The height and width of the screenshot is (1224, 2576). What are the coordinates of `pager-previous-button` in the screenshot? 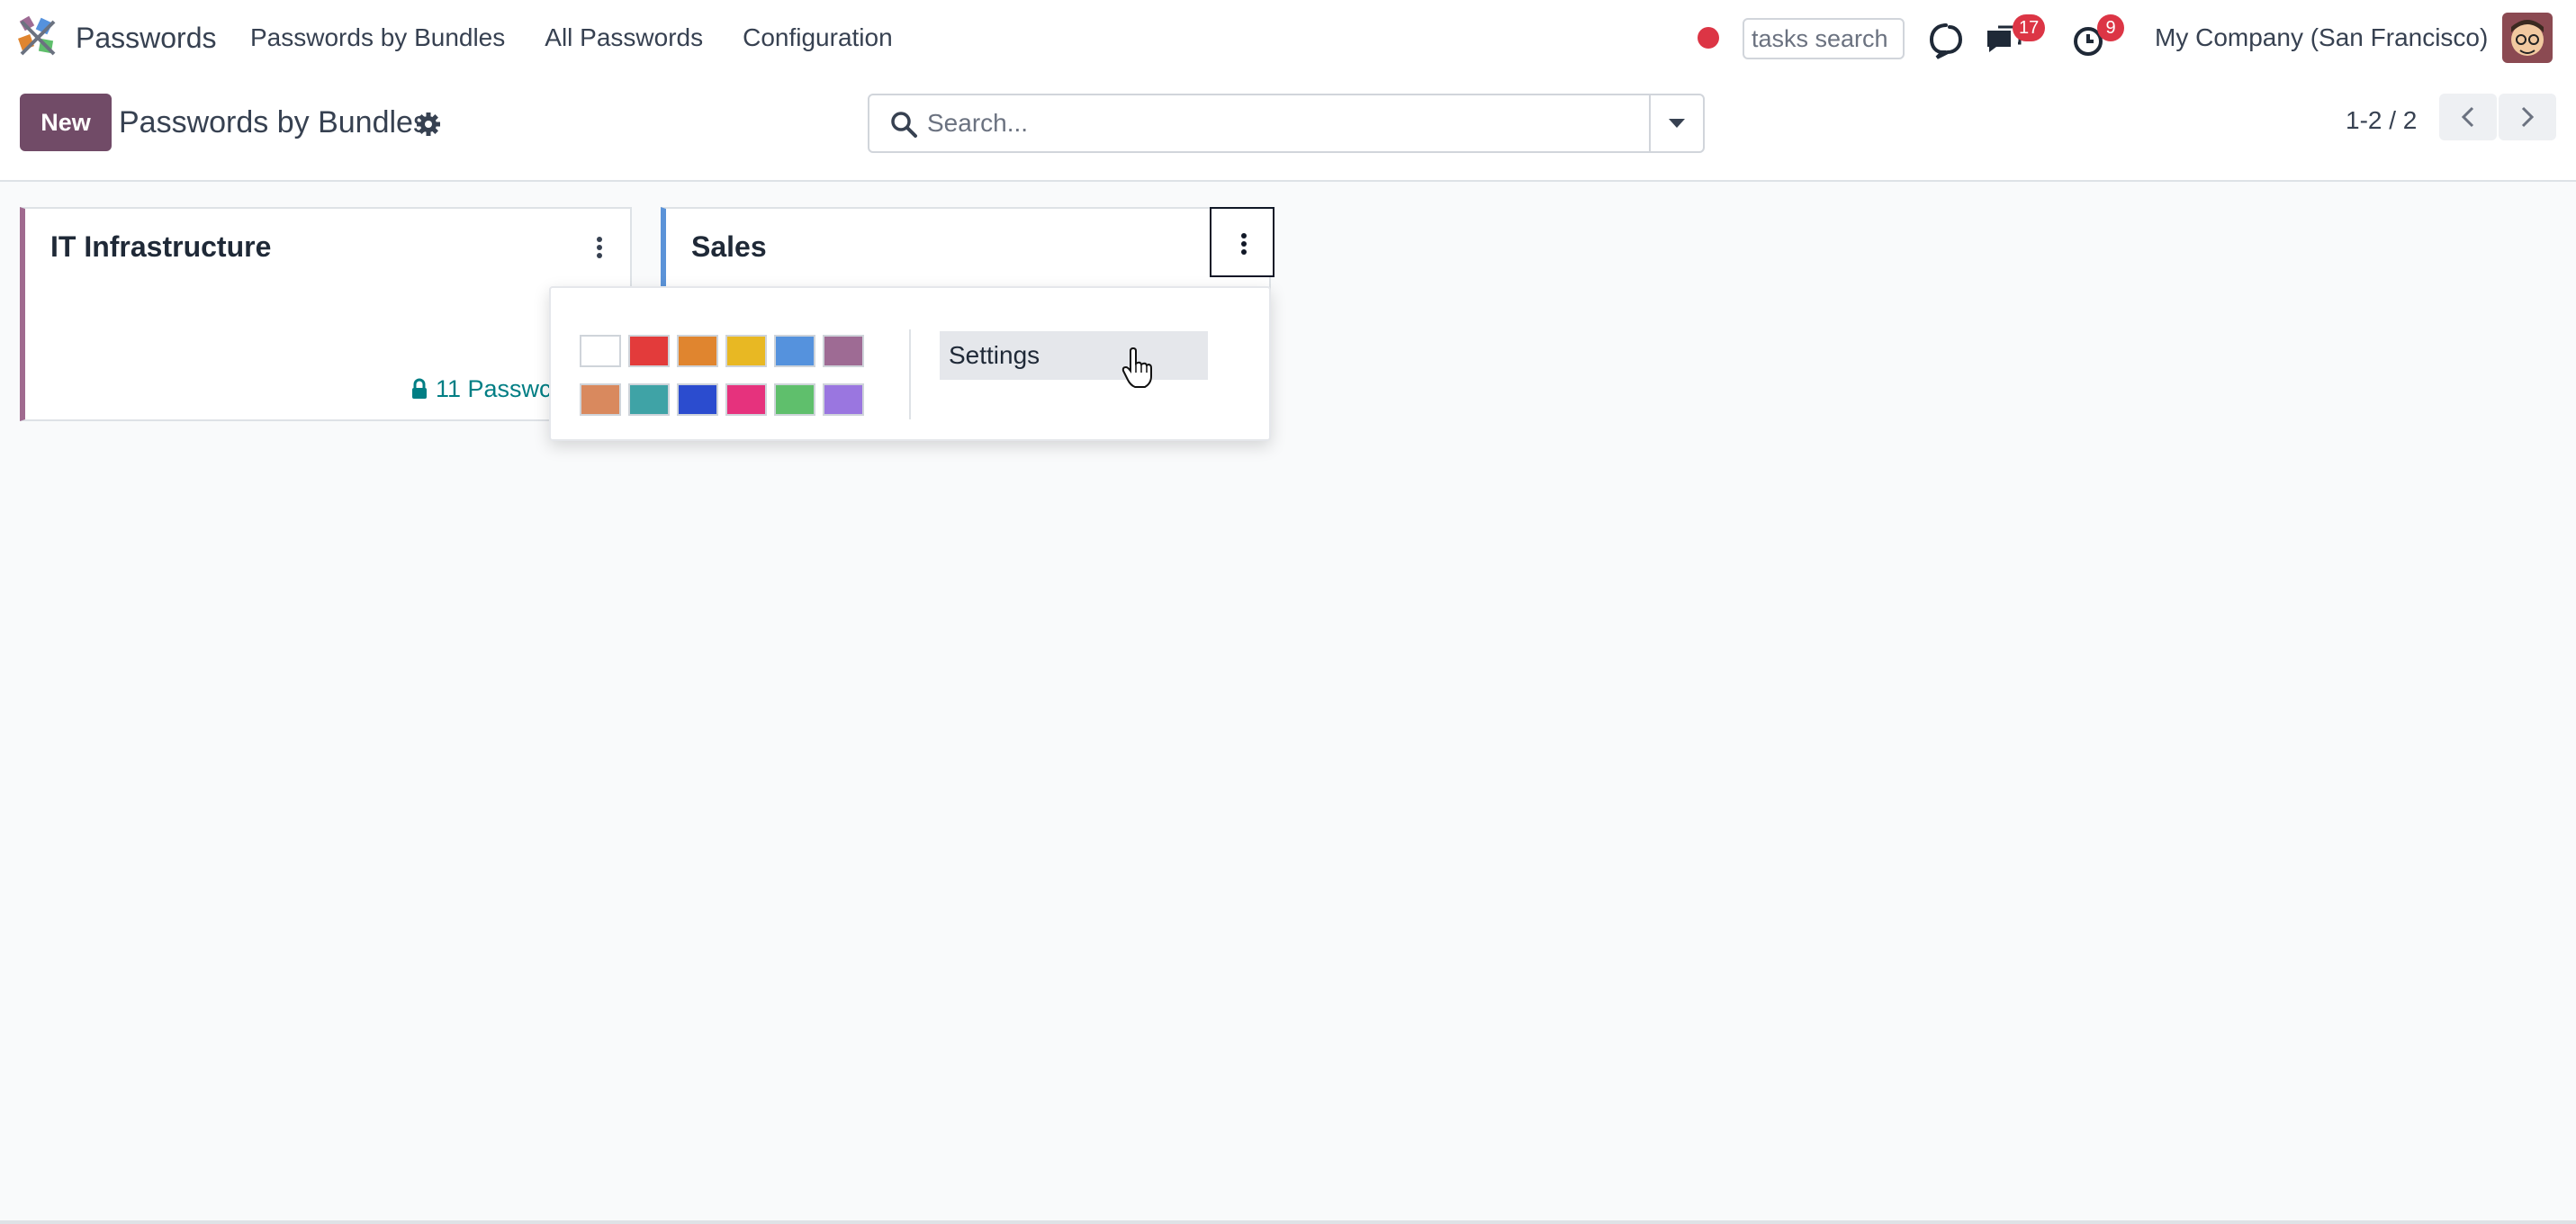 It's located at (2468, 117).